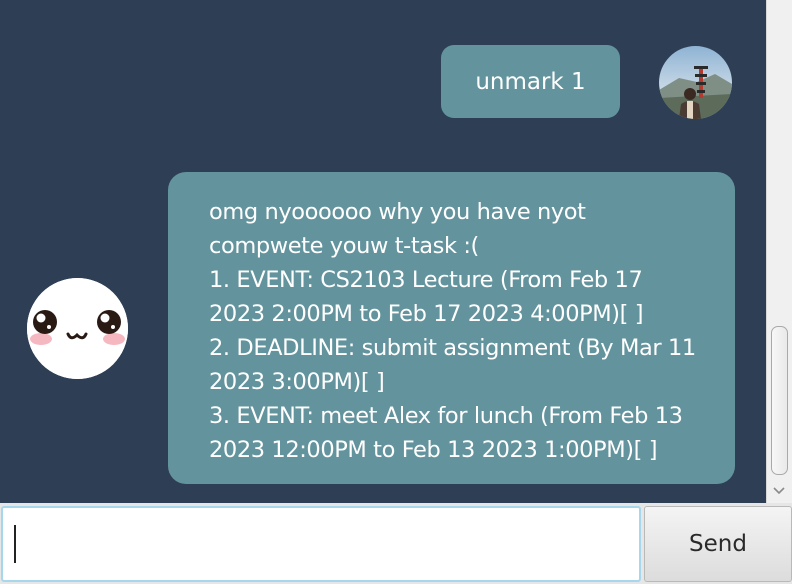 Image resolution: width=792 pixels, height=584 pixels. I want to click on bot-message-line: 2023 12:00PM to Feb 13 2023 1:00PM)[ ], so click(433, 450).